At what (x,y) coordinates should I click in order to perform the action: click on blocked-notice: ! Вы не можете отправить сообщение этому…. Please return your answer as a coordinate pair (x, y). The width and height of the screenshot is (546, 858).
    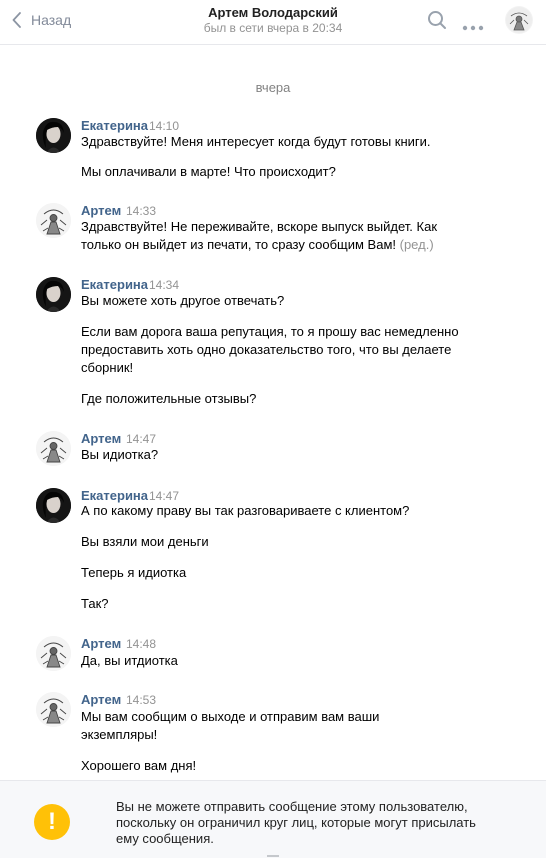
    Looking at the image, I should click on (273, 819).